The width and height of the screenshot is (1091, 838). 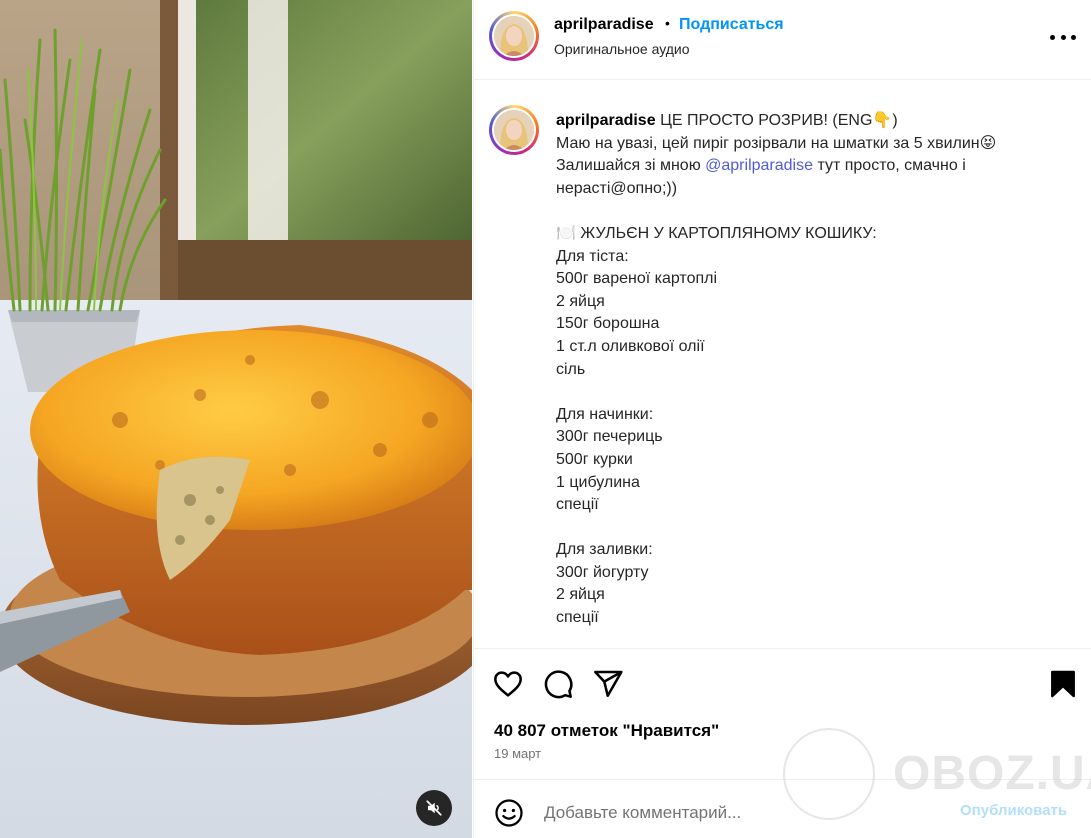 I want to click on muted-speaker-icon, so click(x=434, y=808).